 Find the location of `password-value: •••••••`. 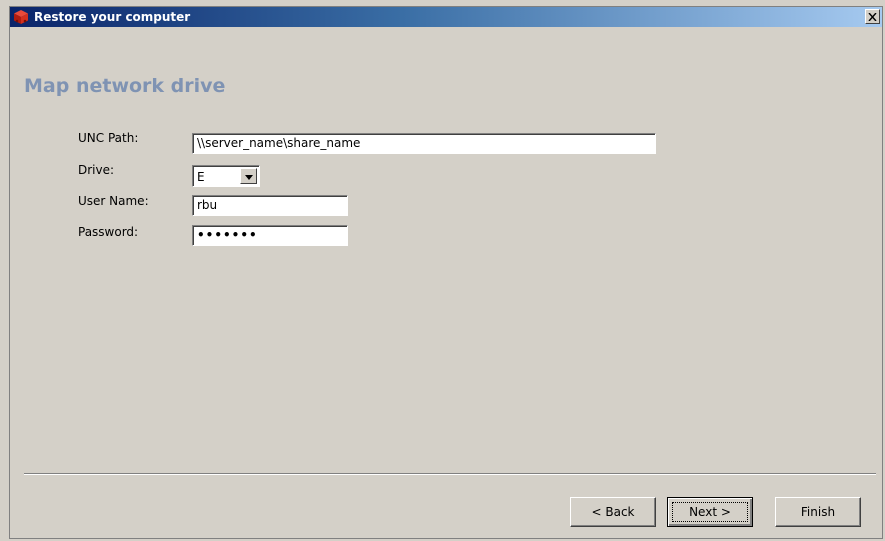

password-value: ••••••• is located at coordinates (227, 235).